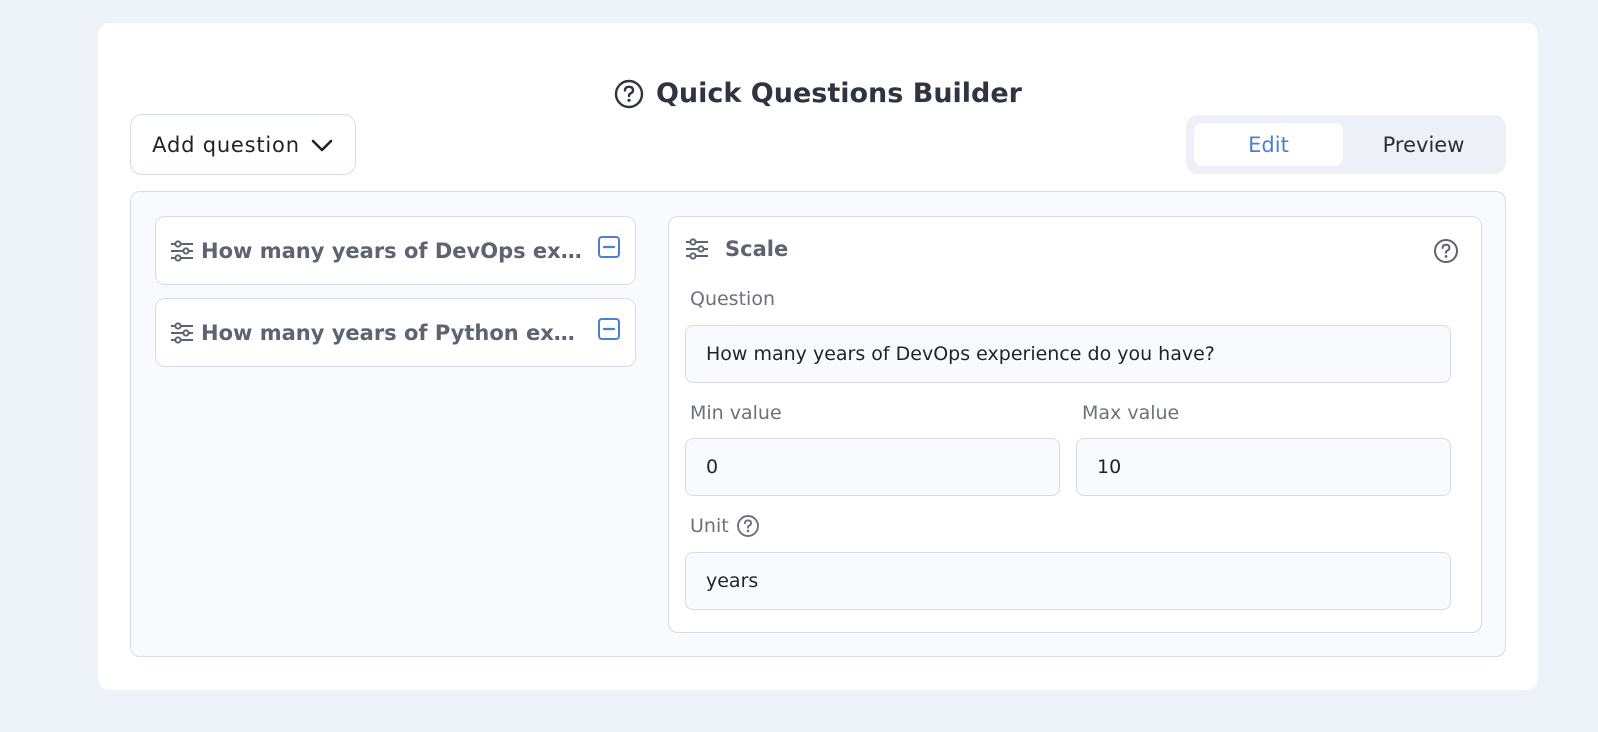 This screenshot has width=1598, height=732. What do you see at coordinates (709, 526) in the screenshot?
I see `unit-label: Unit` at bounding box center [709, 526].